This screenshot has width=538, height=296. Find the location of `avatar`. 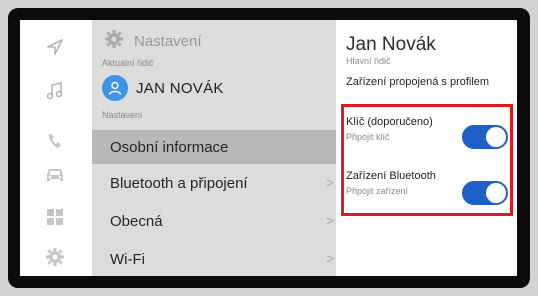

avatar is located at coordinates (115, 88).